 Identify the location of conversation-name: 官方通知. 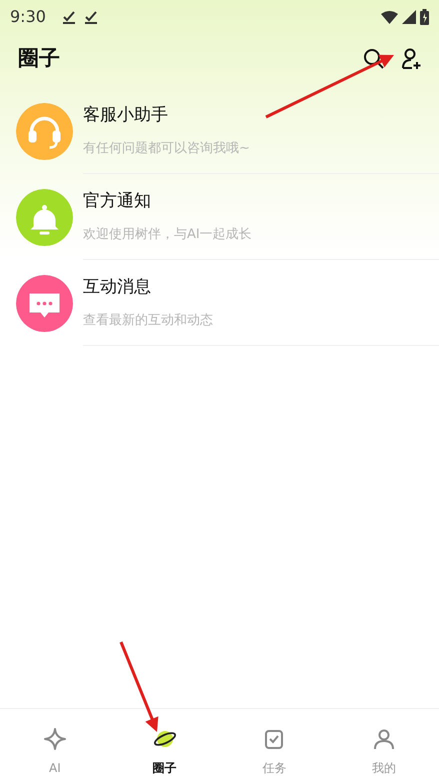
(117, 201).